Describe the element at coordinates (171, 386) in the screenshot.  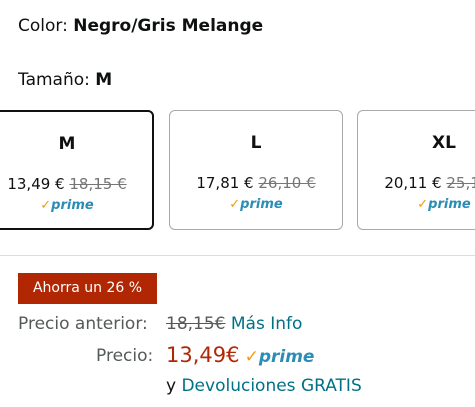
I see `returns-prefix: y` at that location.